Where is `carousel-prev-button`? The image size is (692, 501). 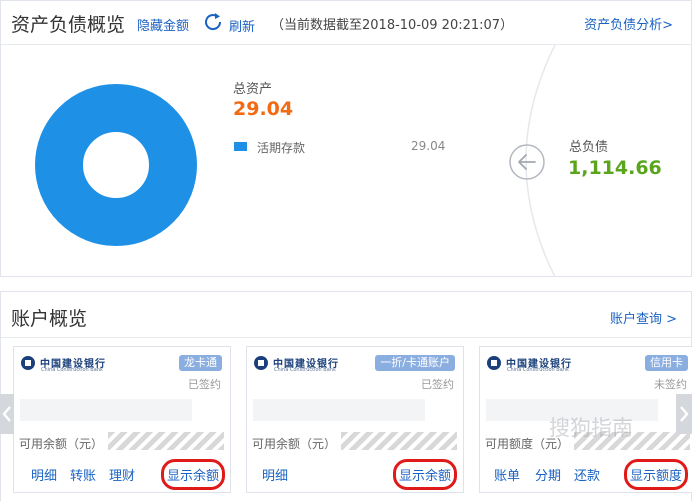
carousel-prev-button is located at coordinates (7, 414).